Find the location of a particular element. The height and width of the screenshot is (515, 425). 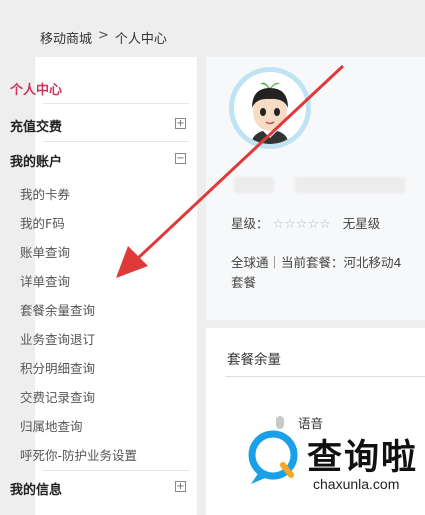

watermark: 查询啦 chaxunla.com is located at coordinates (335, 463).